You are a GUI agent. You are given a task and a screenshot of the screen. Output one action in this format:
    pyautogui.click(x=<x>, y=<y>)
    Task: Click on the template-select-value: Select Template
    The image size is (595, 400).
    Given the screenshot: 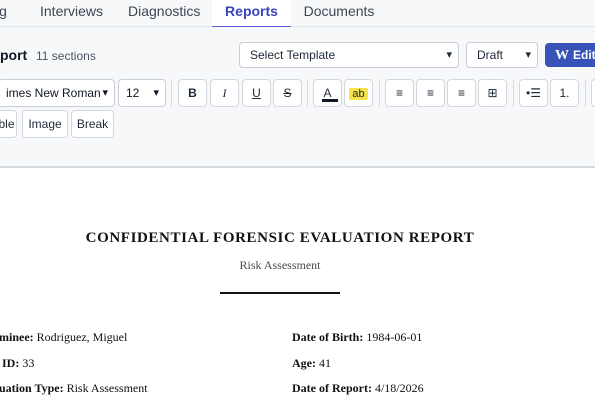 What is the action you would take?
    pyautogui.click(x=293, y=55)
    